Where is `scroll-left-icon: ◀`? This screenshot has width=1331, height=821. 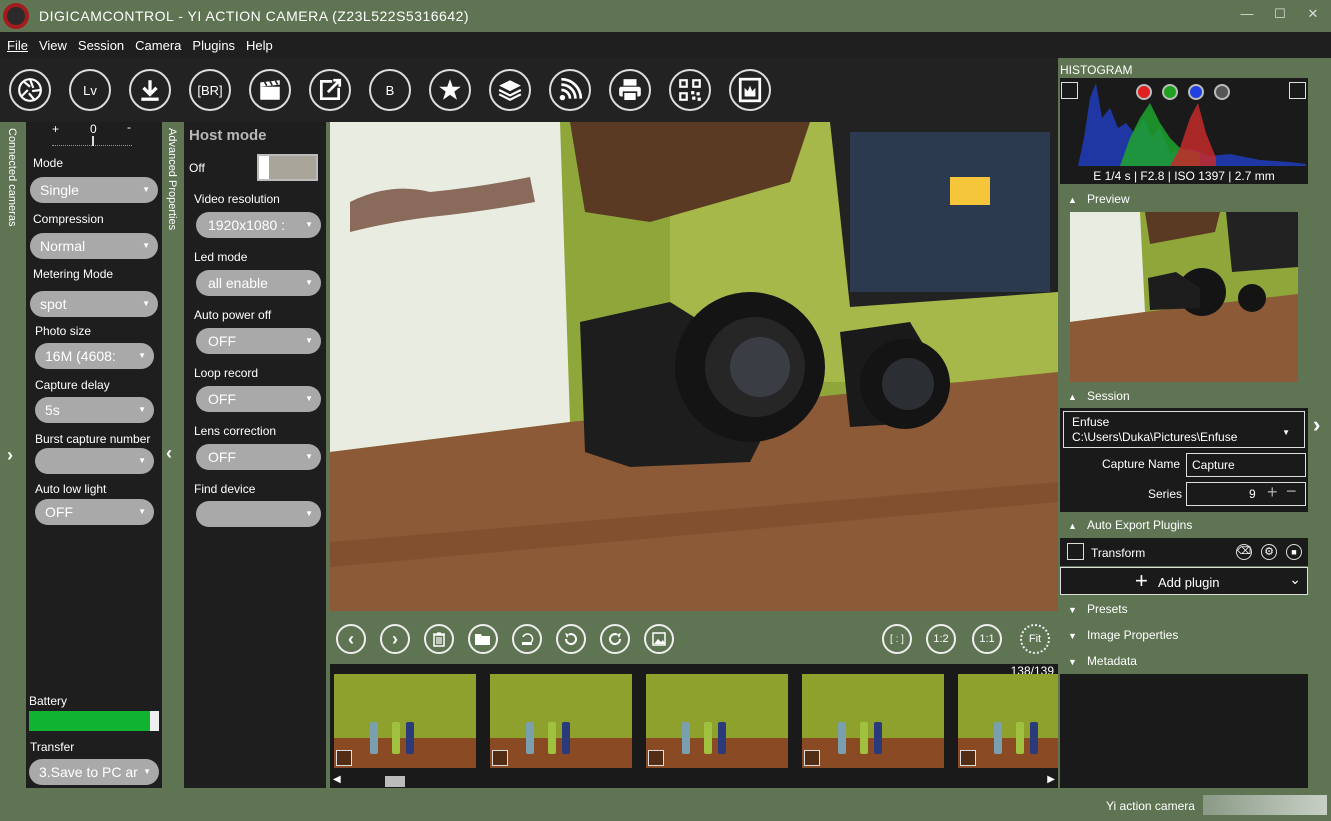 scroll-left-icon: ◀ is located at coordinates (337, 779).